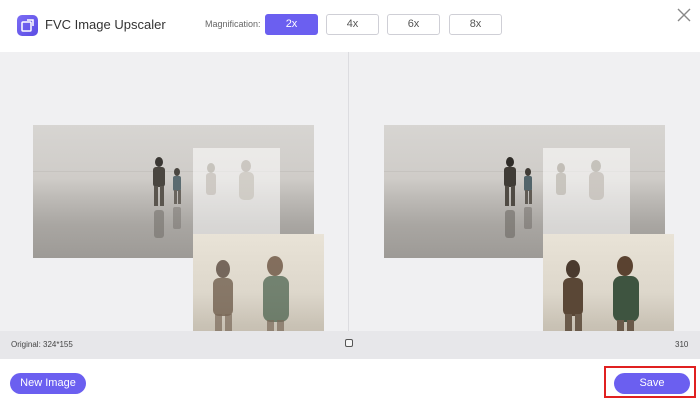 The height and width of the screenshot is (411, 700). What do you see at coordinates (350, 385) in the screenshot?
I see `footer-bar` at bounding box center [350, 385].